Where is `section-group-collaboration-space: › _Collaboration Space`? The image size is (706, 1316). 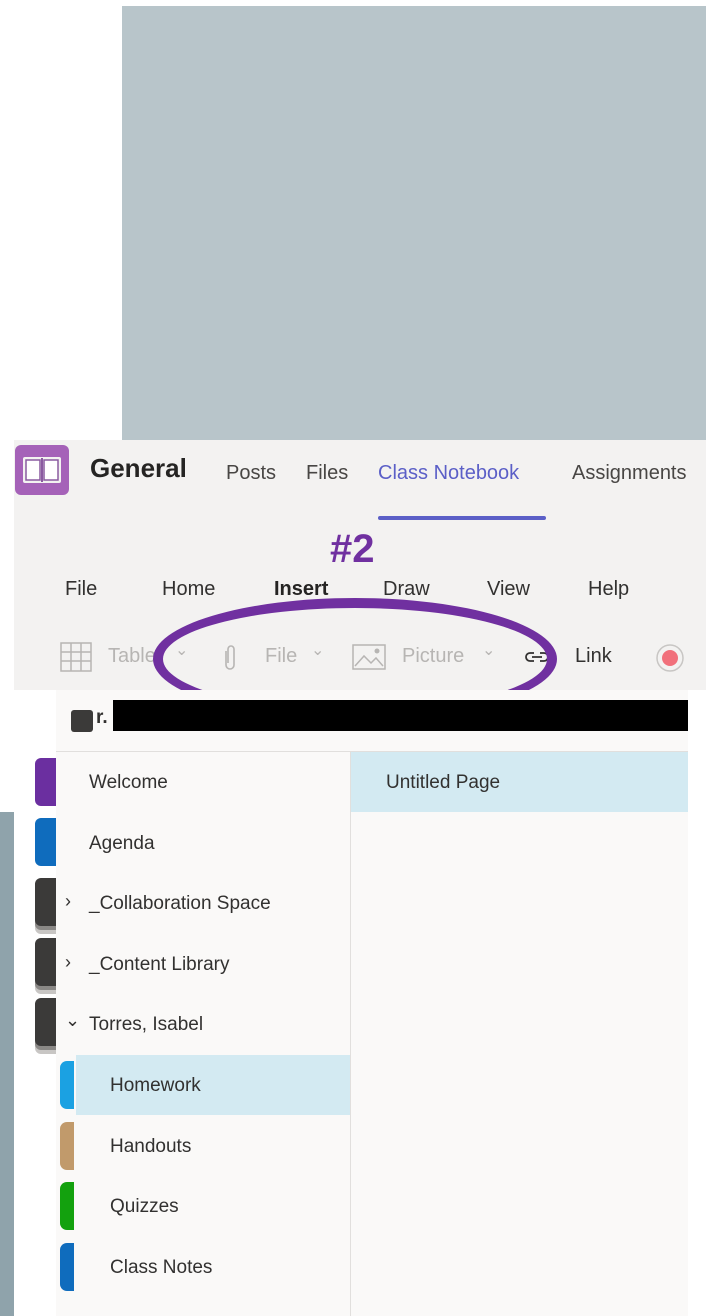 section-group-collaboration-space: › _Collaboration Space is located at coordinates (203, 903).